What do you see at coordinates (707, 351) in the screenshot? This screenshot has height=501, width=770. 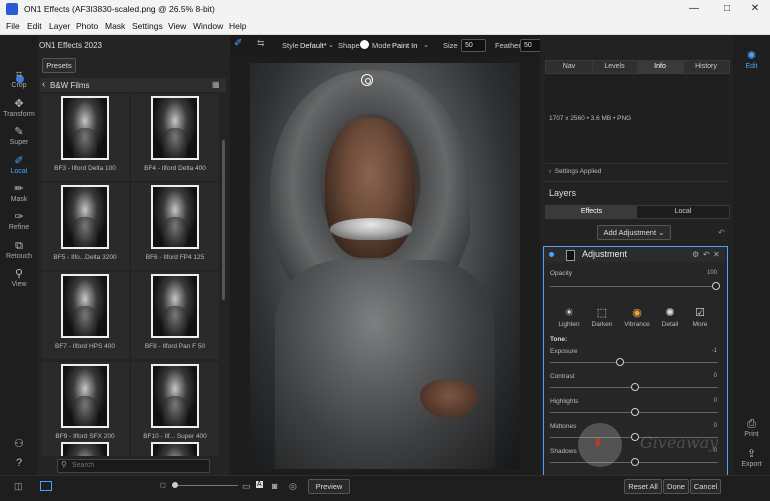 I see `slider-value-exposure: -1` at bounding box center [707, 351].